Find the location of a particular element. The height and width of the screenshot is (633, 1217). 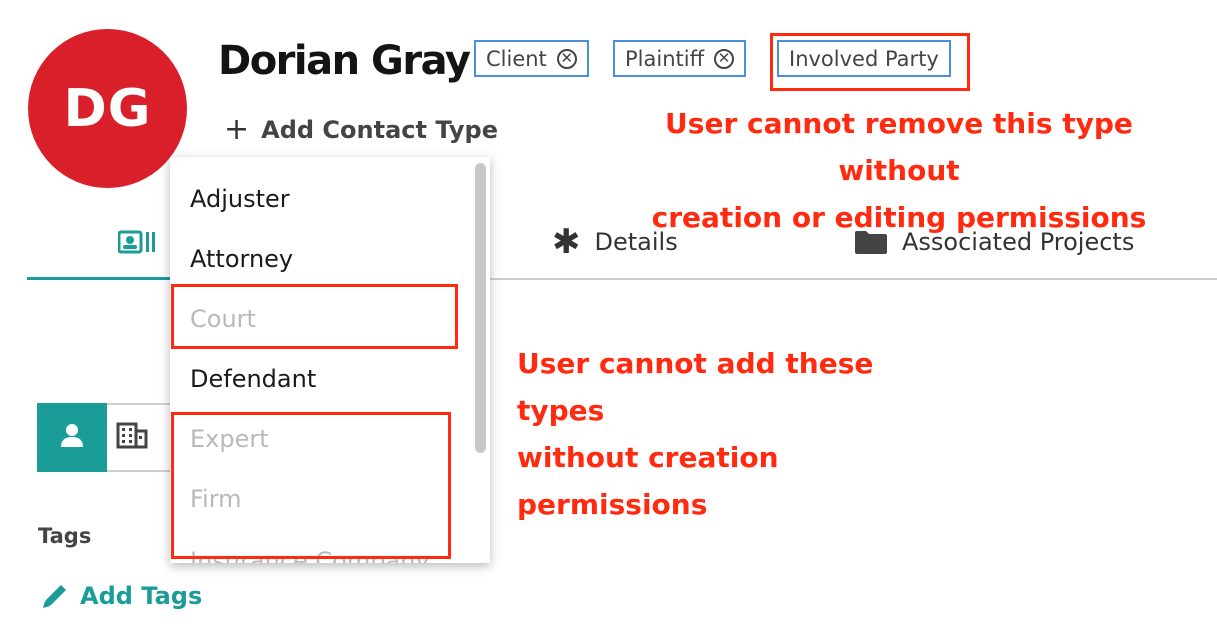

person-toggle-button is located at coordinates (72, 437).